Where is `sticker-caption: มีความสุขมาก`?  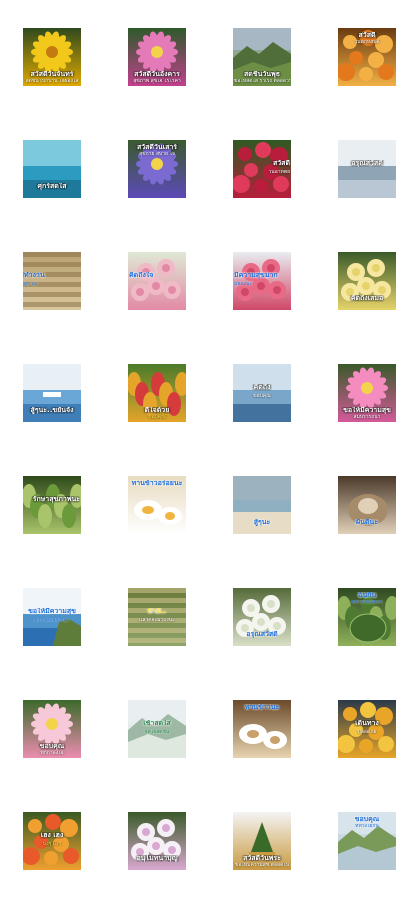 sticker-caption: มีความสุขมาก is located at coordinates (256, 275).